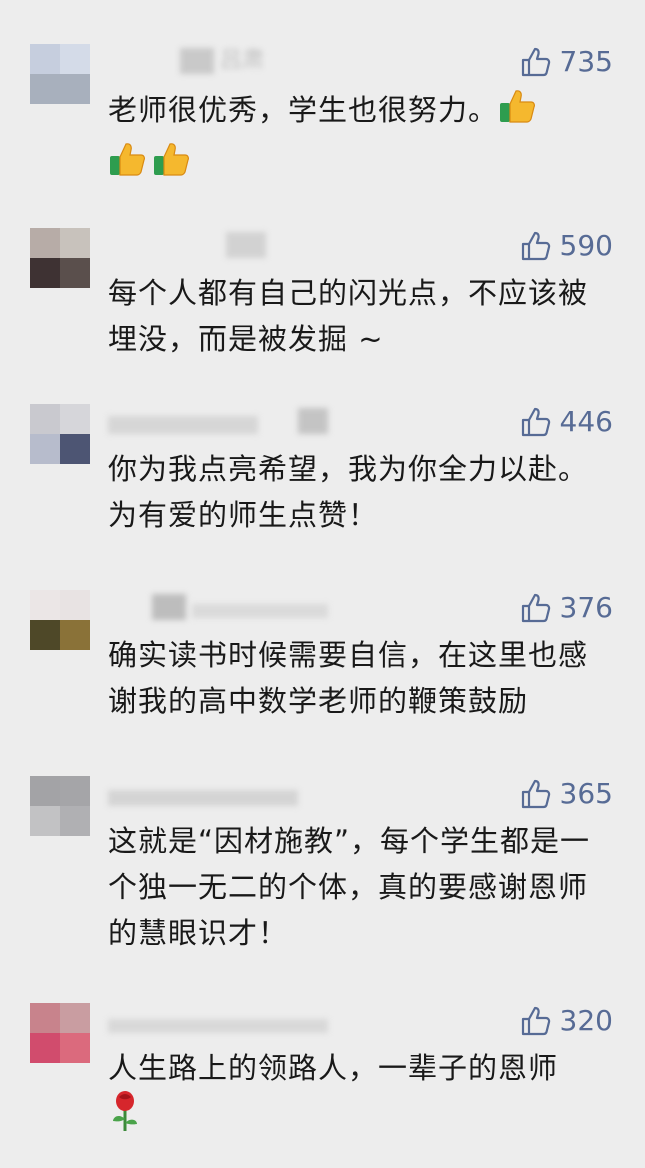 Image resolution: width=645 pixels, height=1168 pixels. I want to click on like-count: 365, so click(586, 793).